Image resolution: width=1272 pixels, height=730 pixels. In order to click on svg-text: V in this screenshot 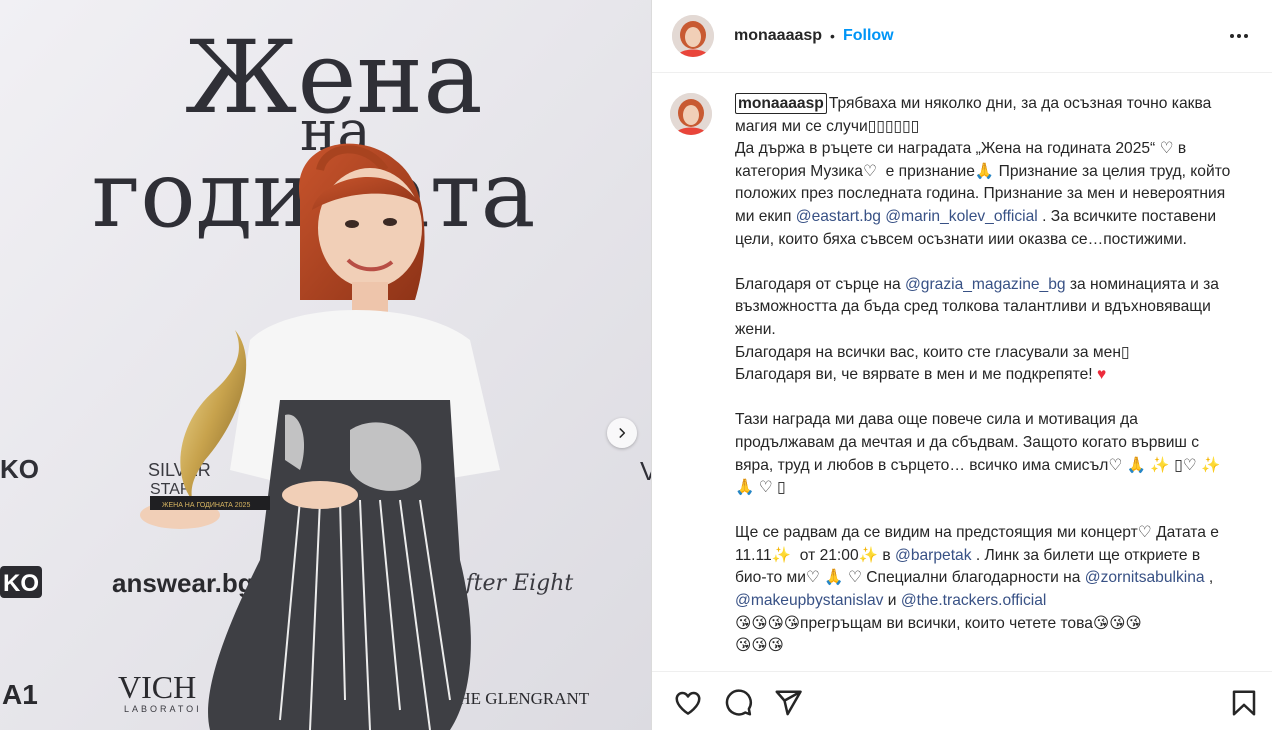, I will do `click(645, 471)`.